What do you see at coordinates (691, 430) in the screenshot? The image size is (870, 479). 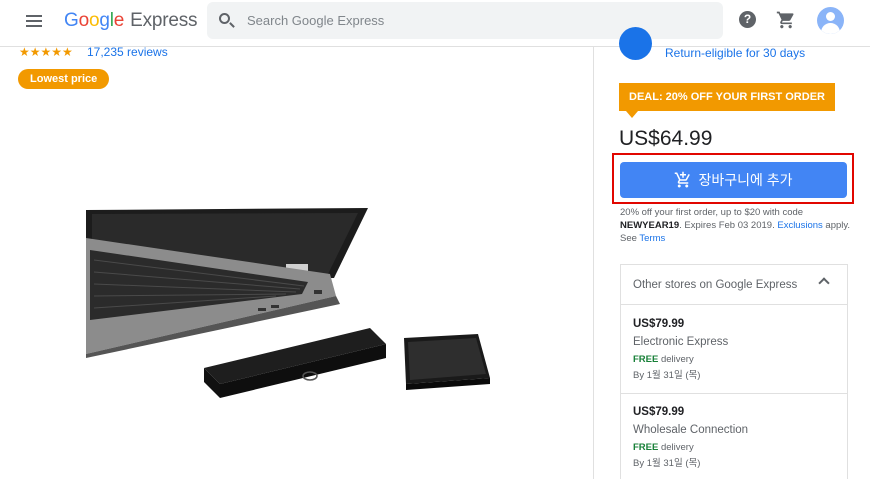 I see `store-name: Wholesale Connection` at bounding box center [691, 430].